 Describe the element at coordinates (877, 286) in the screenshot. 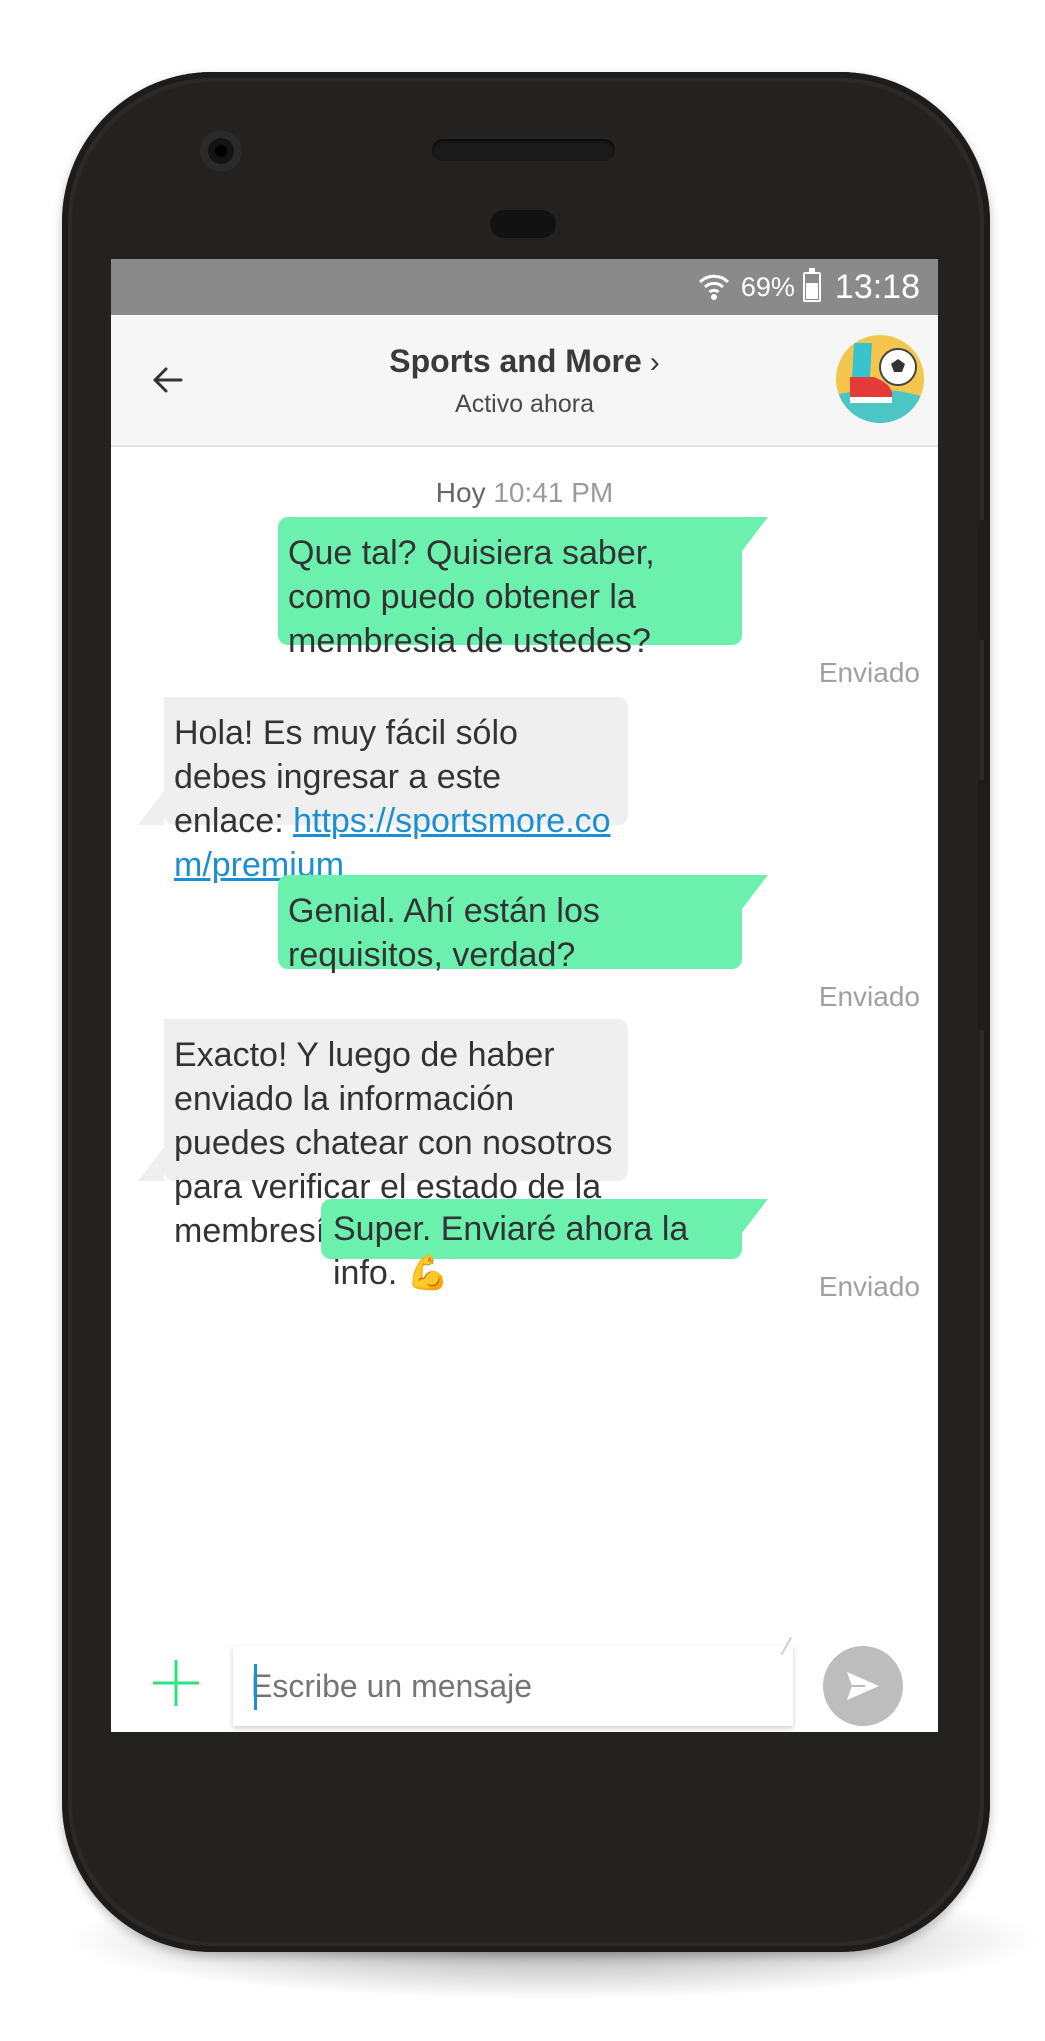

I see `status-time: 13:18` at that location.